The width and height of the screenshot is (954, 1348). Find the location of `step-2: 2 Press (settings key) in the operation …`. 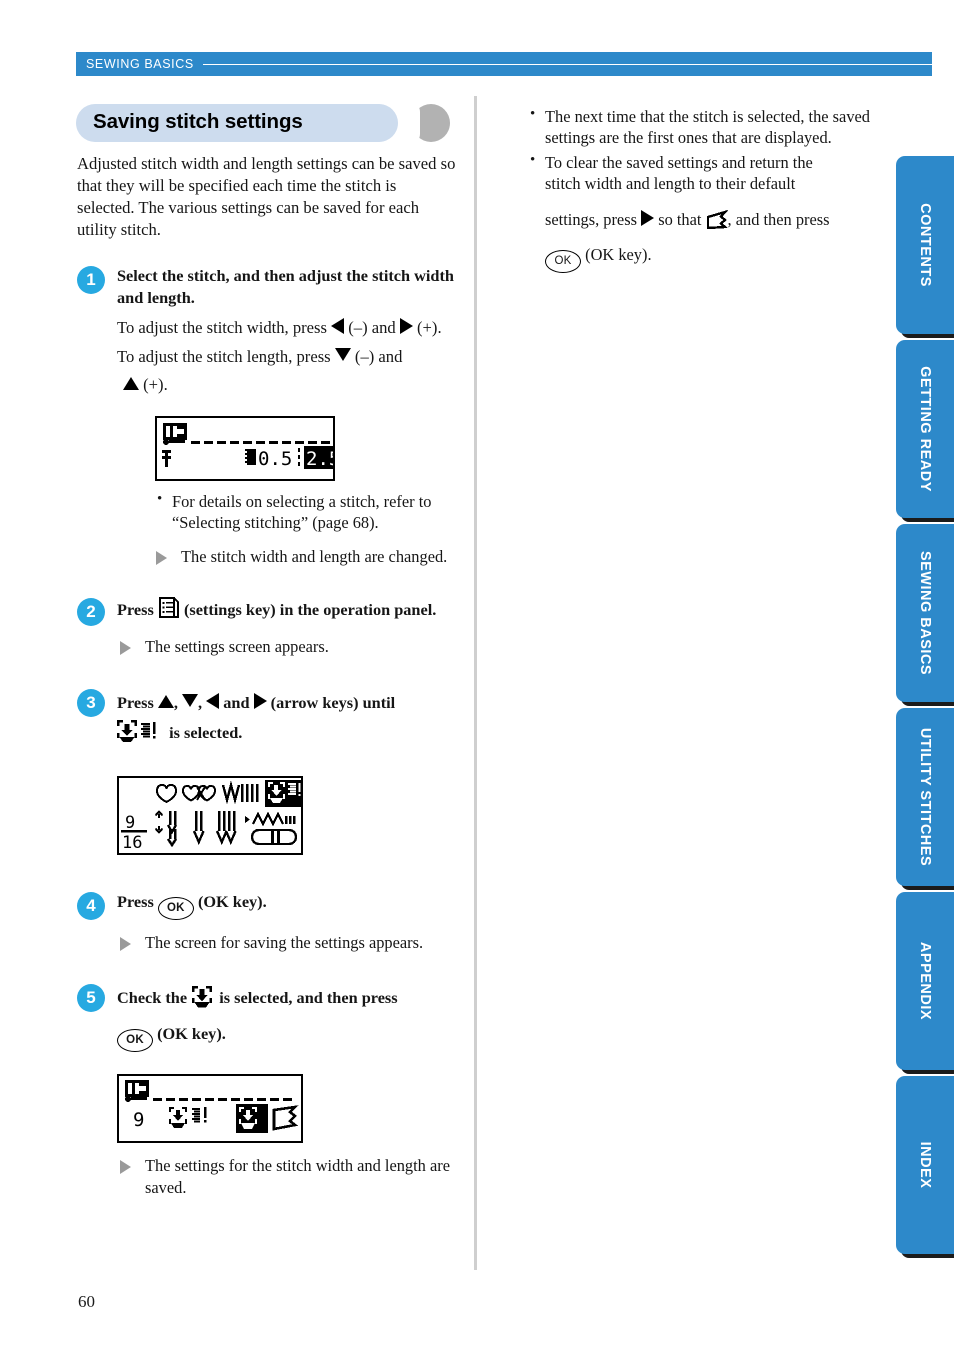

step-2: 2 Press (settings key) in the operation … is located at coordinates (267, 627).